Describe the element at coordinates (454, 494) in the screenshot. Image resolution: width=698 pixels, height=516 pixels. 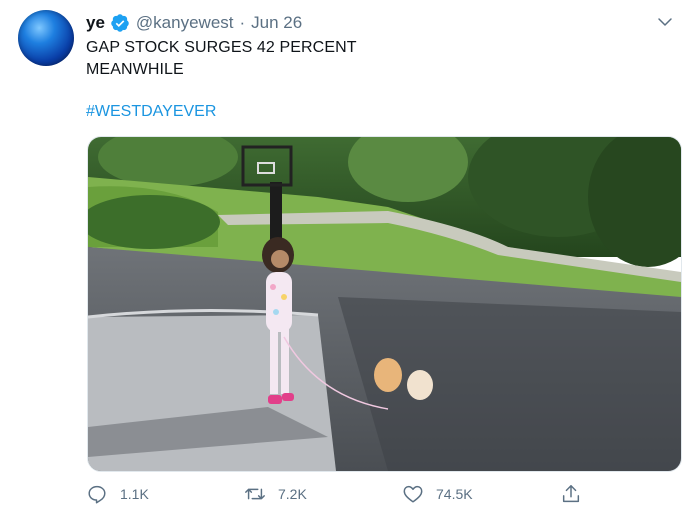
I see `like-count: 74.5K` at that location.